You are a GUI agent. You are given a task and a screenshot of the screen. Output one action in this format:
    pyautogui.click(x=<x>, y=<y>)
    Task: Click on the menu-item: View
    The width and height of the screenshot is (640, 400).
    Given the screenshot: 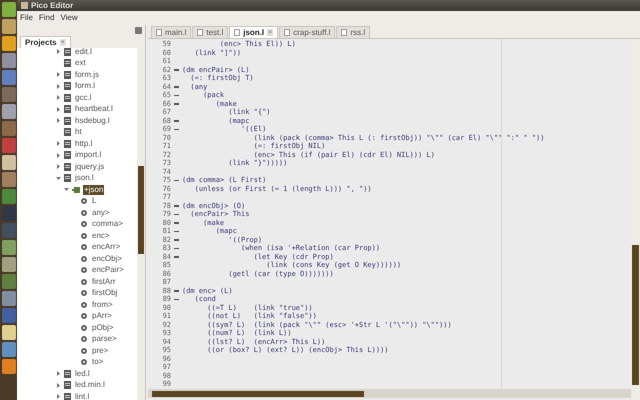 What is the action you would take?
    pyautogui.click(x=69, y=18)
    